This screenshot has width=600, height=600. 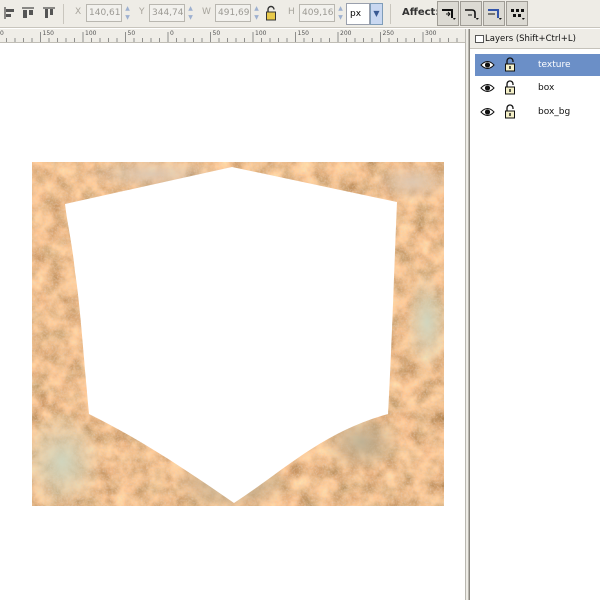 What do you see at coordinates (256, 13) in the screenshot?
I see `w-spinner: ▲ ▼` at bounding box center [256, 13].